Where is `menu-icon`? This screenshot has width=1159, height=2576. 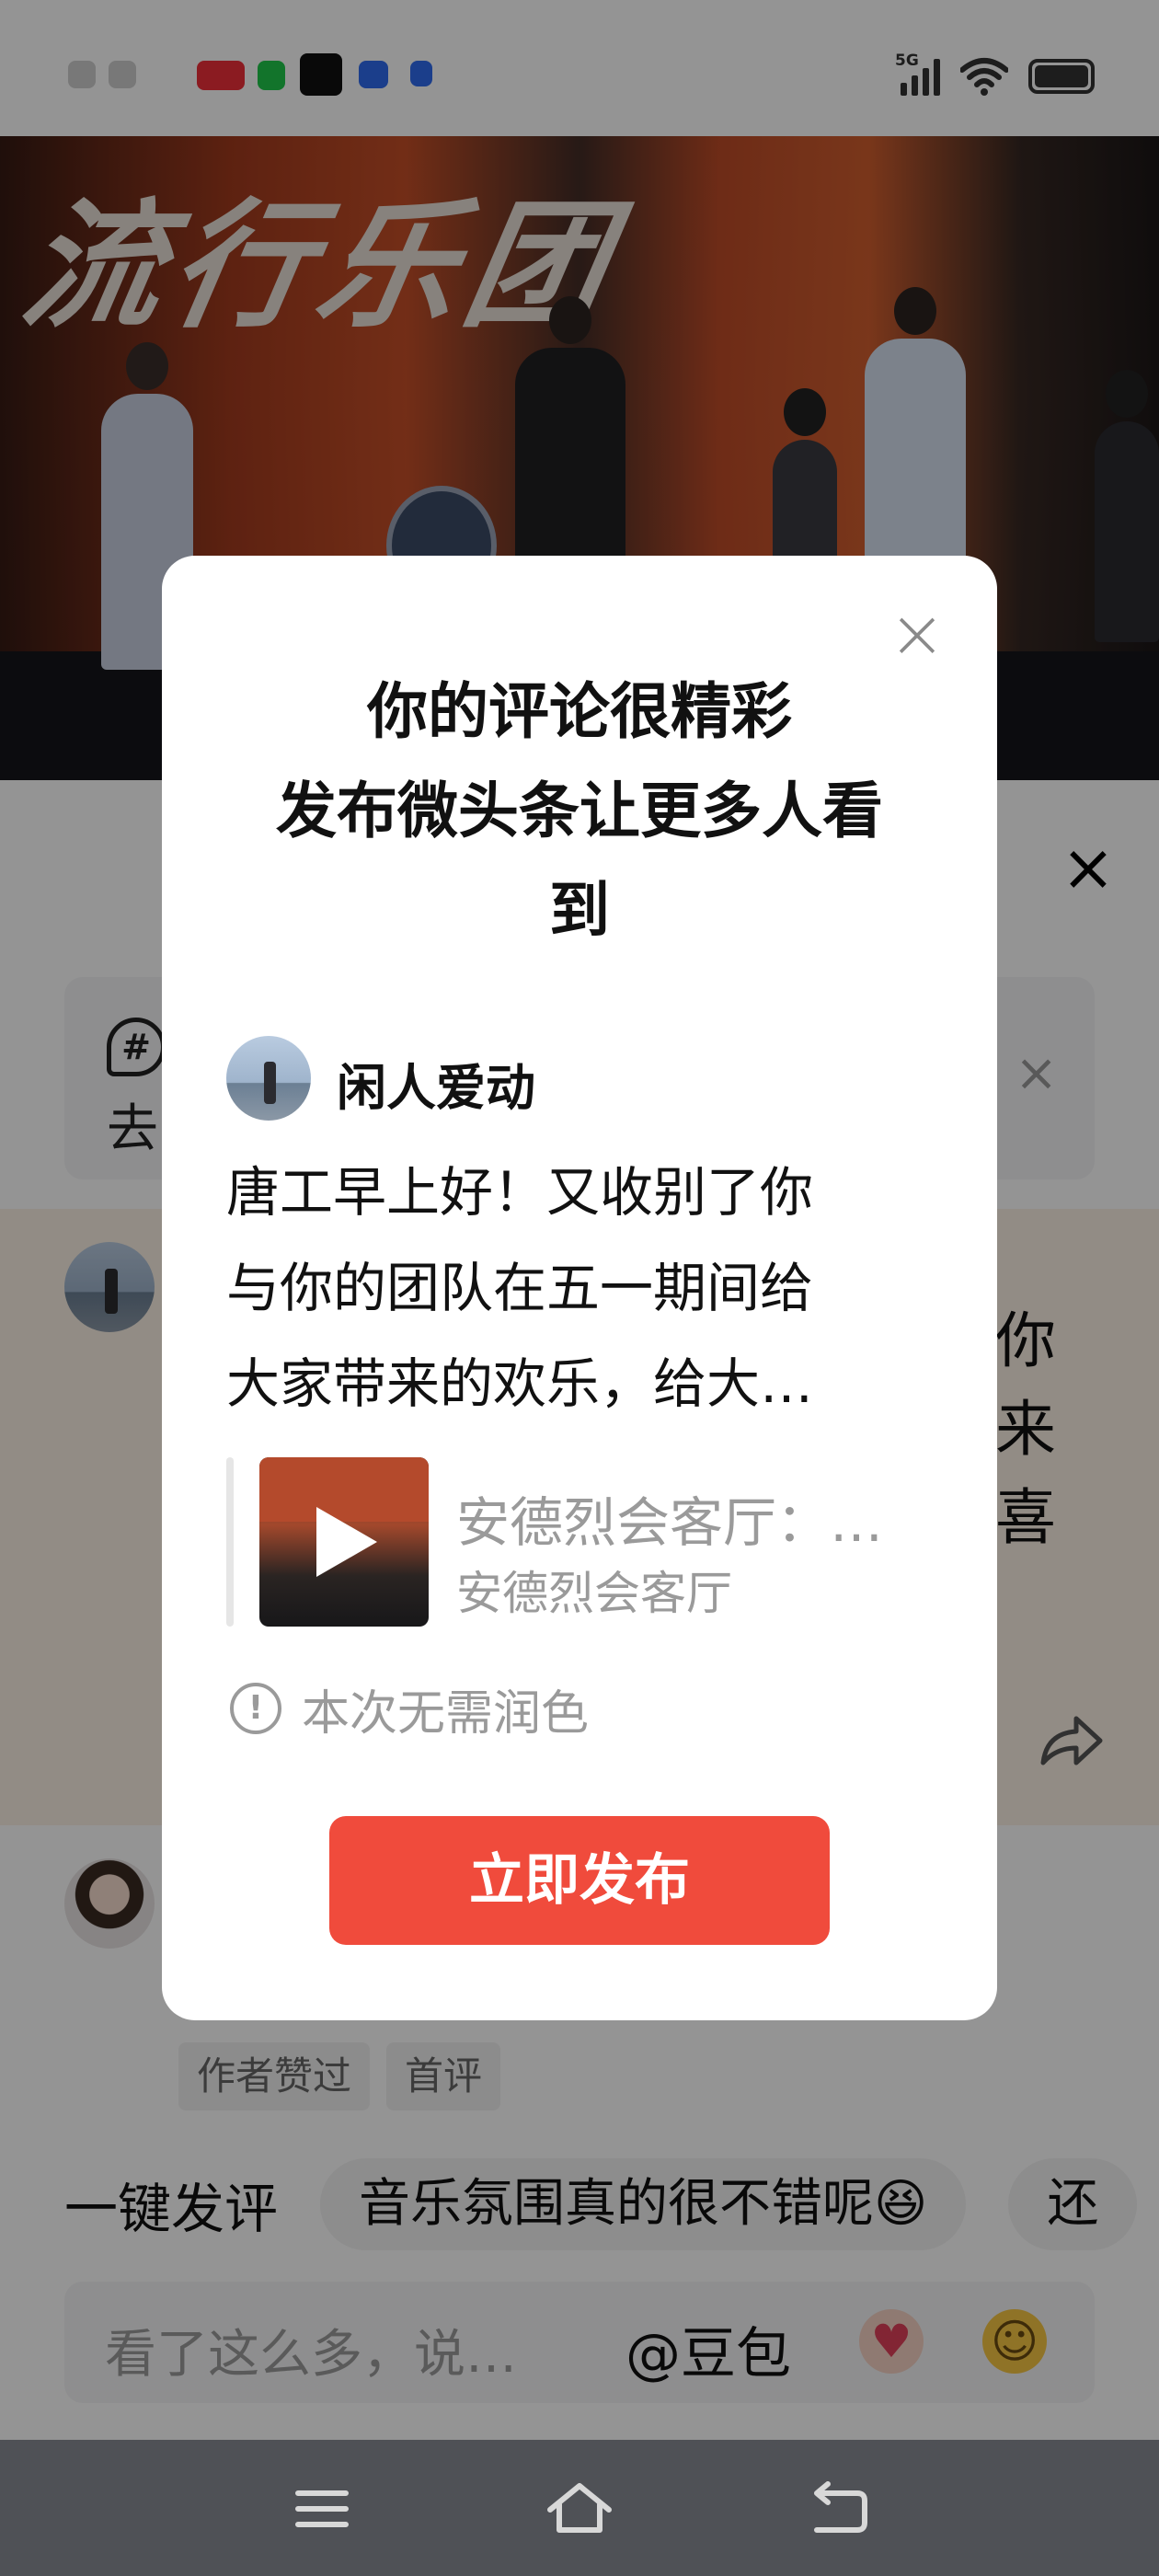 menu-icon is located at coordinates (322, 2509).